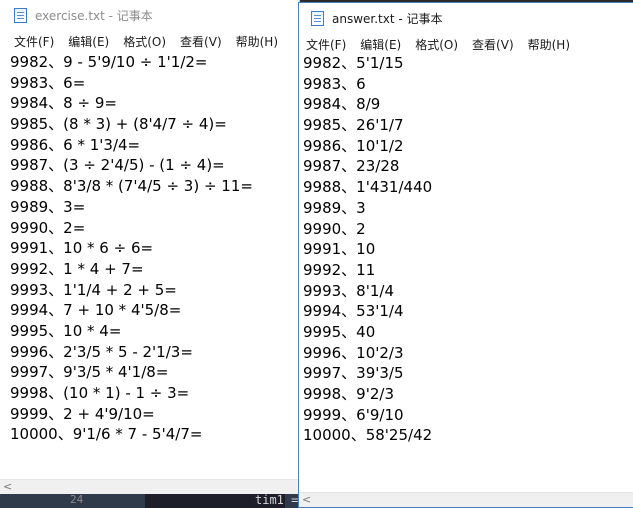  What do you see at coordinates (466, 18) in the screenshot?
I see `answer-titlebar: answer.txt - 记事本` at bounding box center [466, 18].